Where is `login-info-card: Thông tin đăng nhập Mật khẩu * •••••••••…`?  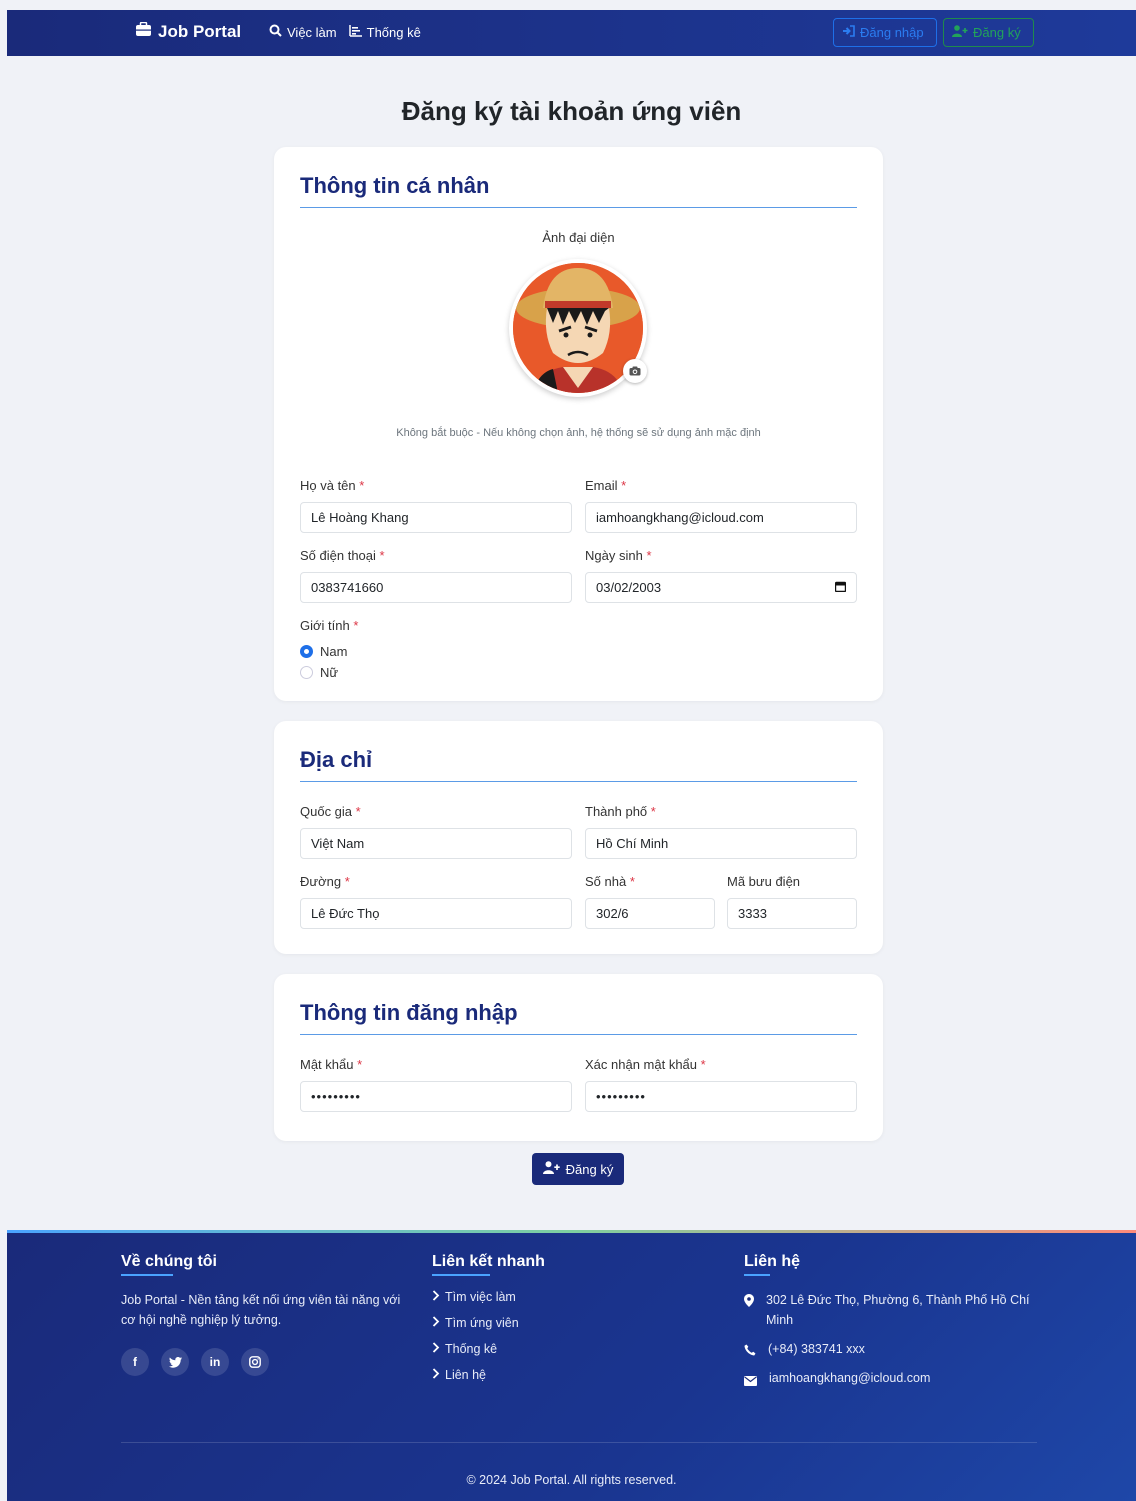
login-info-card: Thông tin đăng nhập Mật khẩu * •••••••••… is located at coordinates (578, 1057).